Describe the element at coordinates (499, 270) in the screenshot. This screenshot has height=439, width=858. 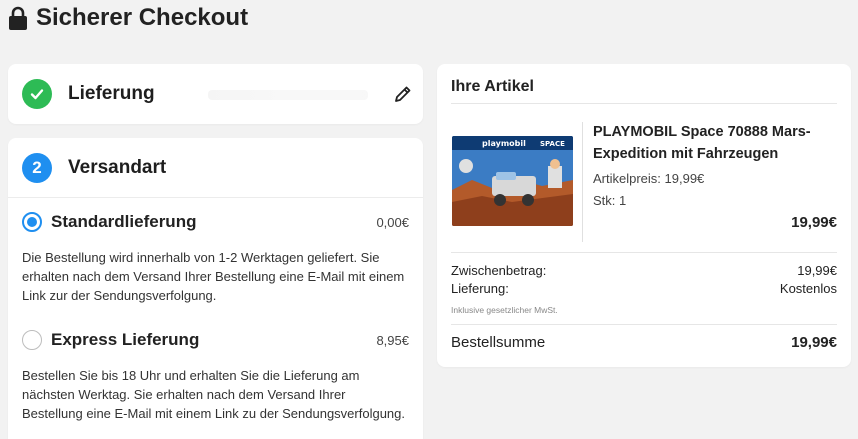
I see `subtotal-label: Zwischenbetrag:` at that location.